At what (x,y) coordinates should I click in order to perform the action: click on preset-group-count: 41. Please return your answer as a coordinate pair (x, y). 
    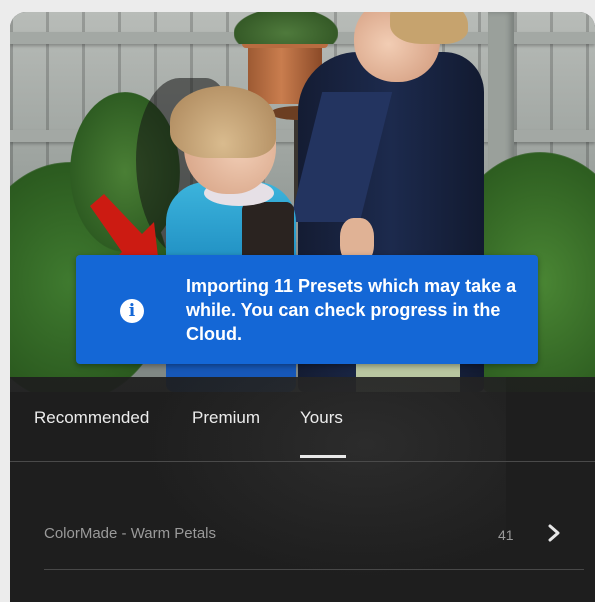
    Looking at the image, I should click on (506, 535).